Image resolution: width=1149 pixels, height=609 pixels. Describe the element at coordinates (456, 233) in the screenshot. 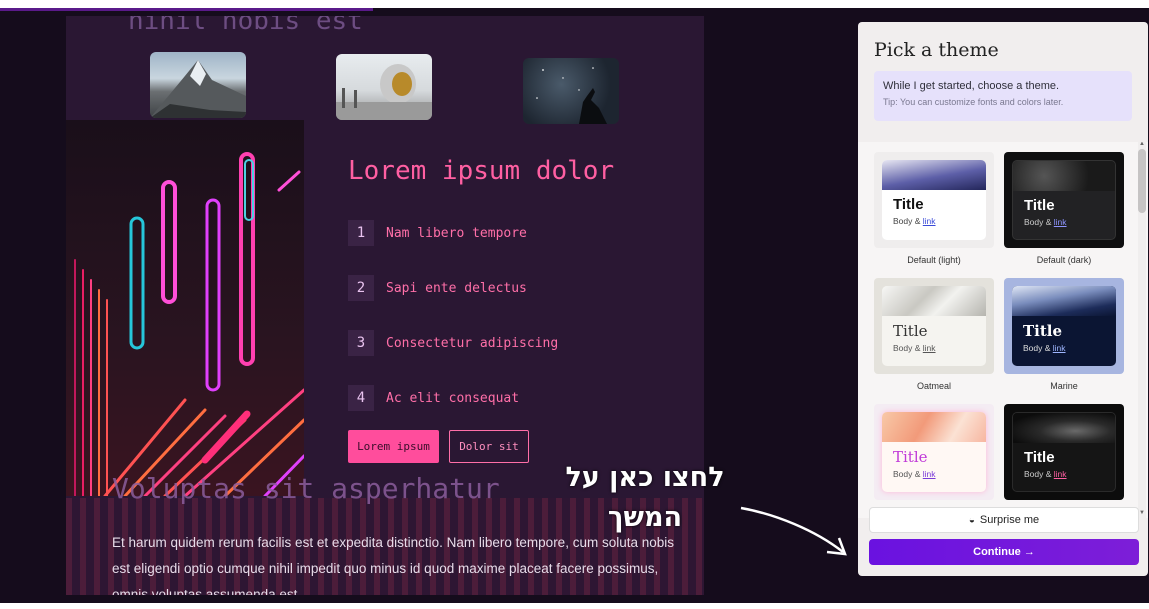

I see `list-text: Nam libero tempore` at that location.